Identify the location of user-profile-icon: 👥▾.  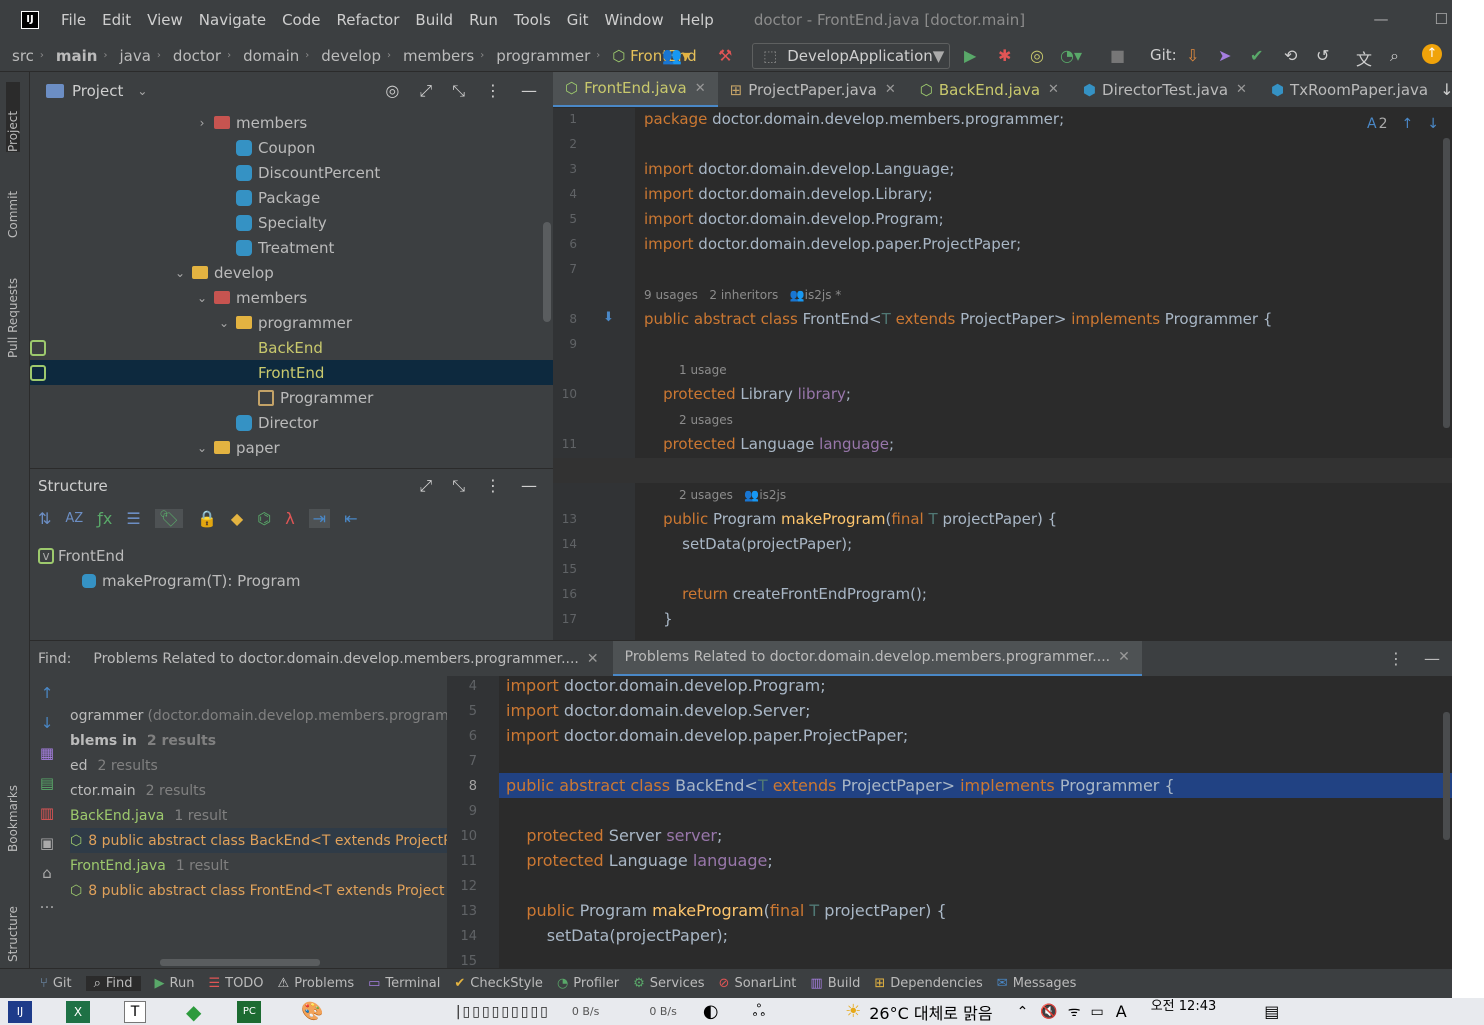
(676, 55).